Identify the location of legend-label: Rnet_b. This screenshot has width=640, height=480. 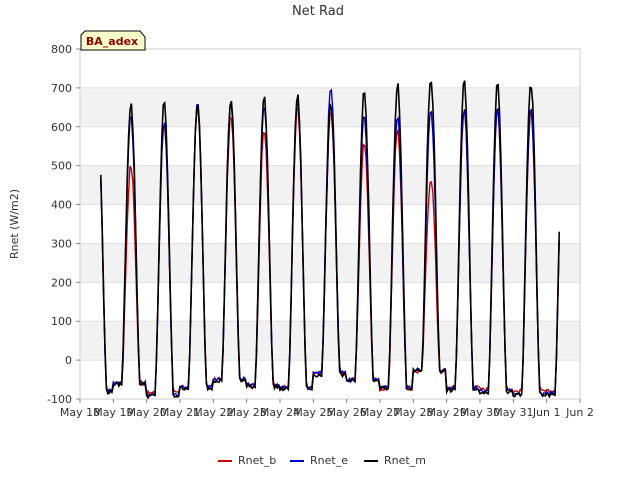
(257, 460).